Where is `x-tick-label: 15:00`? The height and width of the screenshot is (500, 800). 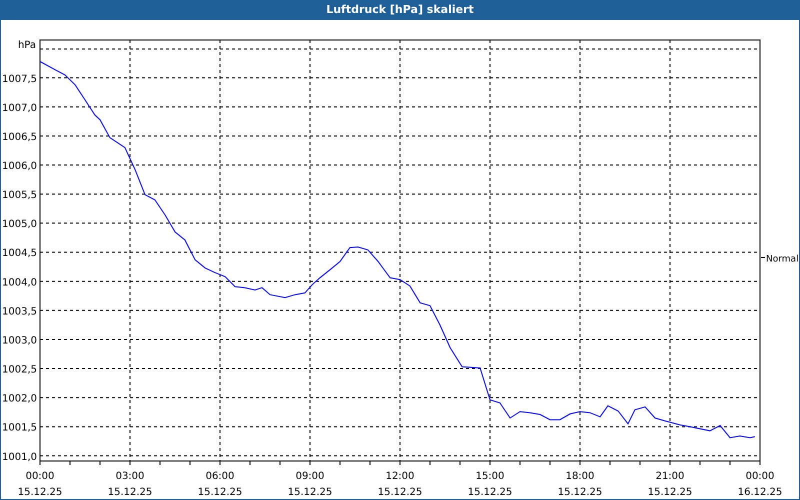
x-tick-label: 15:00 is located at coordinates (490, 476).